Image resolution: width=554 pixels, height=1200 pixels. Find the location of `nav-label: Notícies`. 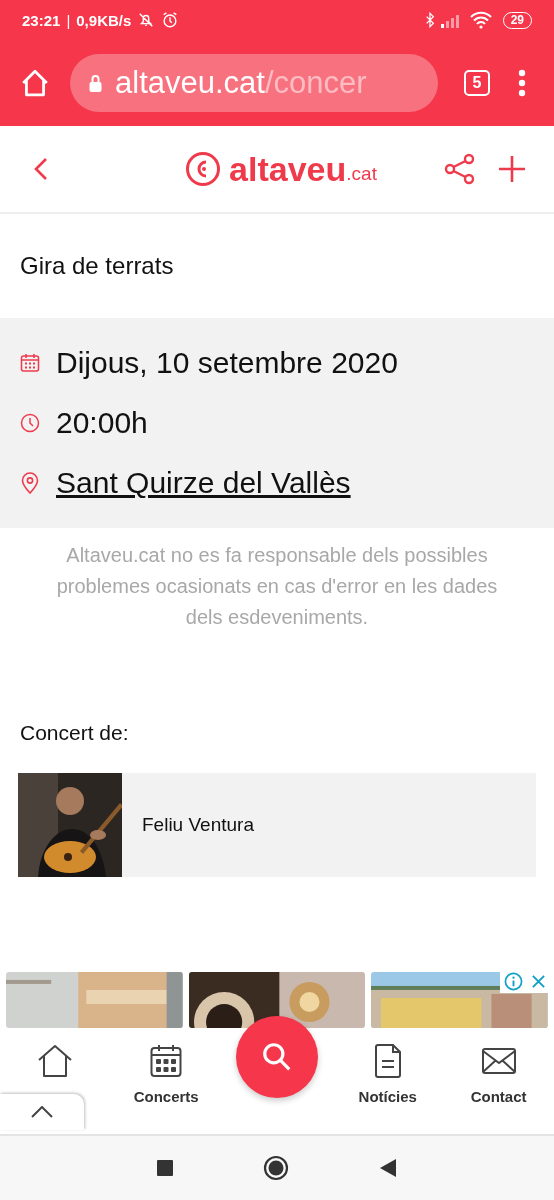

nav-label: Notícies is located at coordinates (387, 1096).